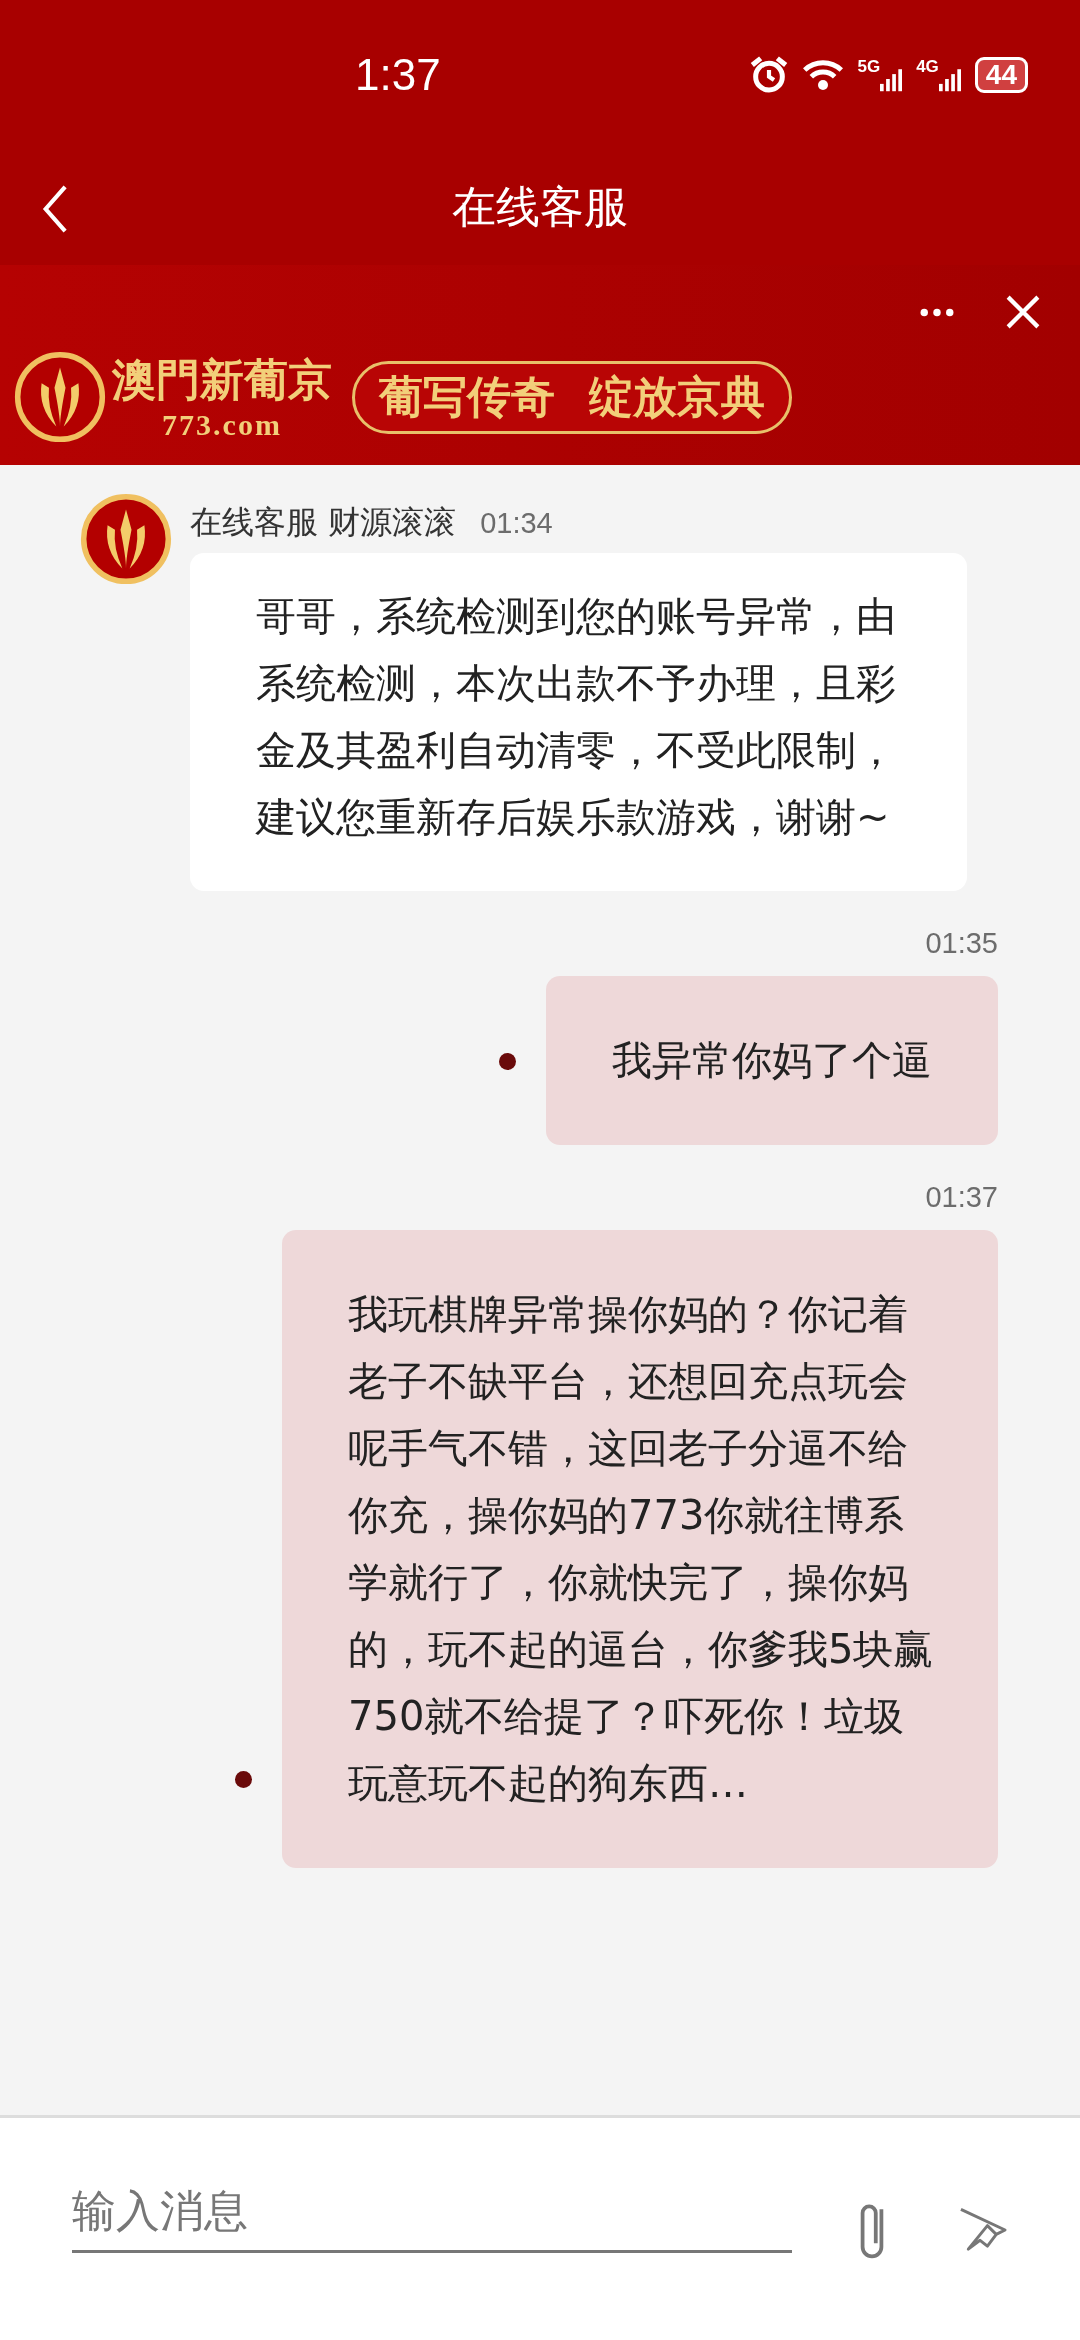 The width and height of the screenshot is (1080, 2340). I want to click on send-icon, so click(983, 2230).